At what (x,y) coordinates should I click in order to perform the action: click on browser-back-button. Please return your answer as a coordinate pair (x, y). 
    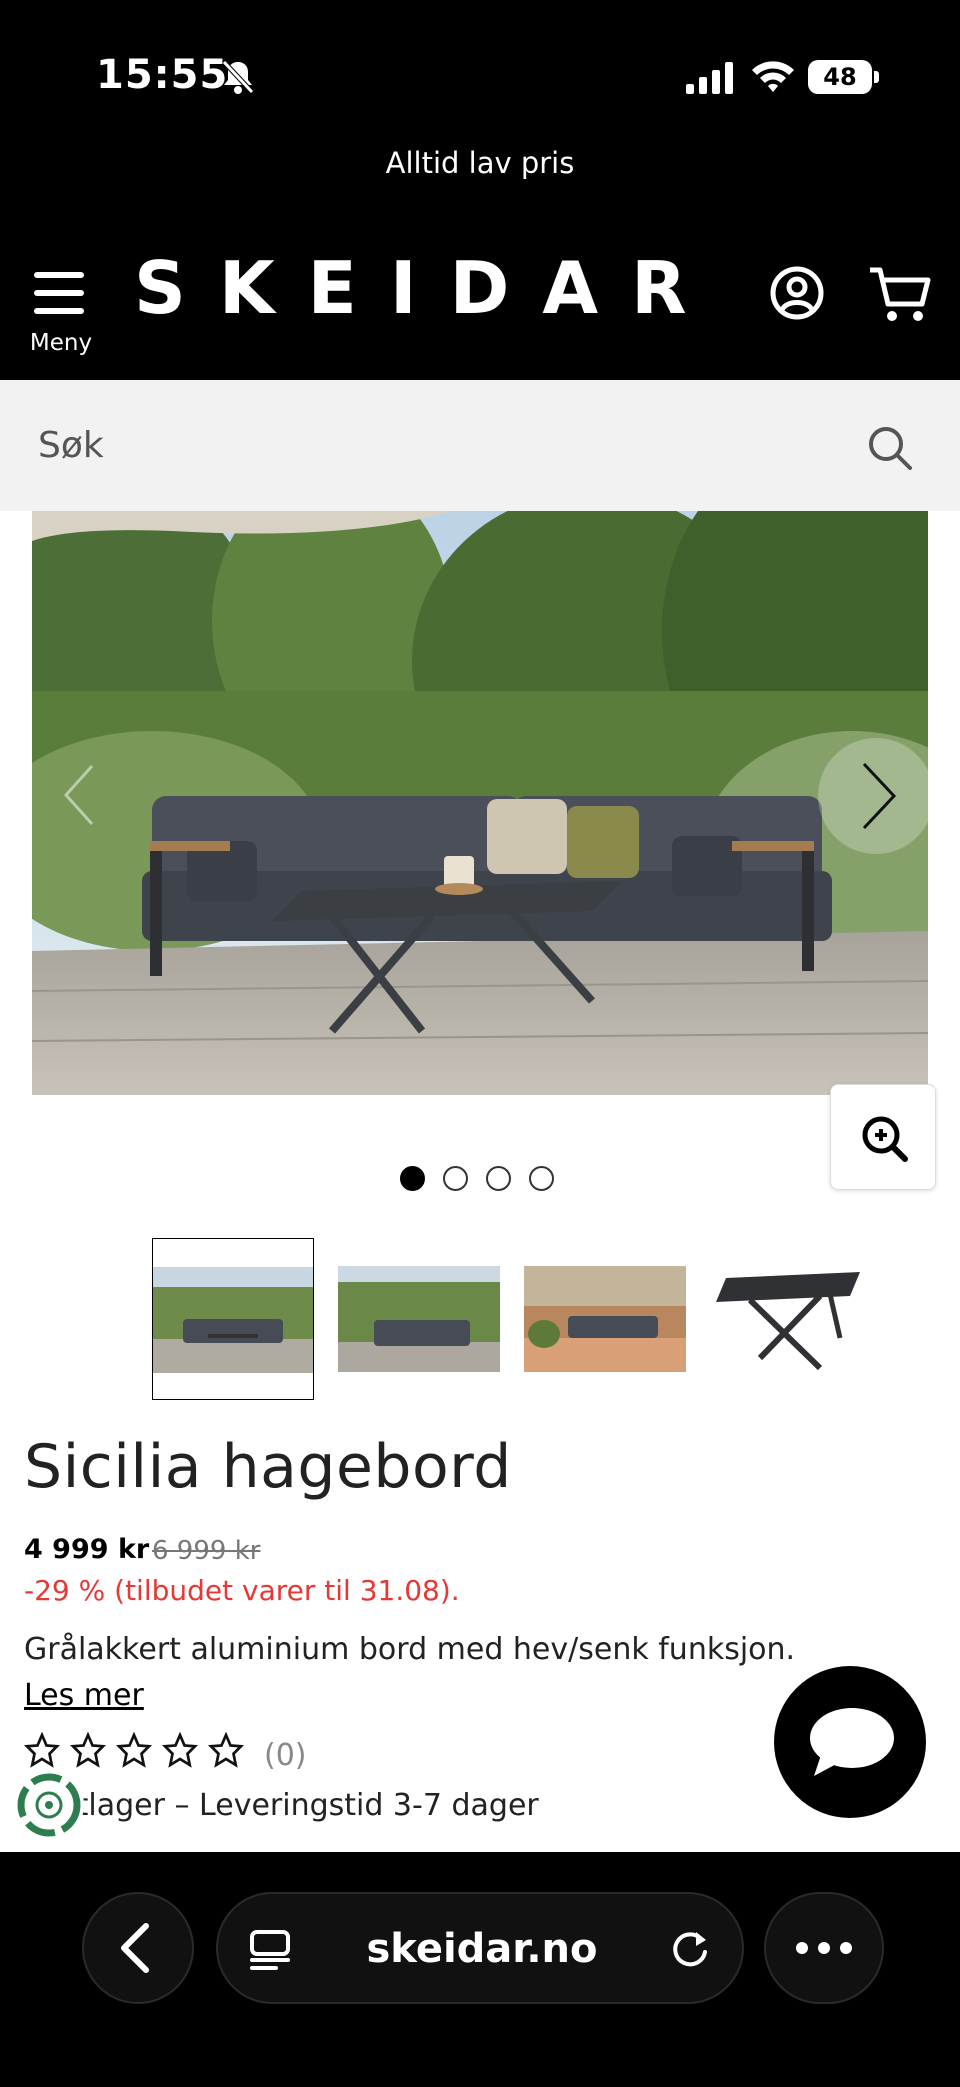
    Looking at the image, I should click on (138, 1948).